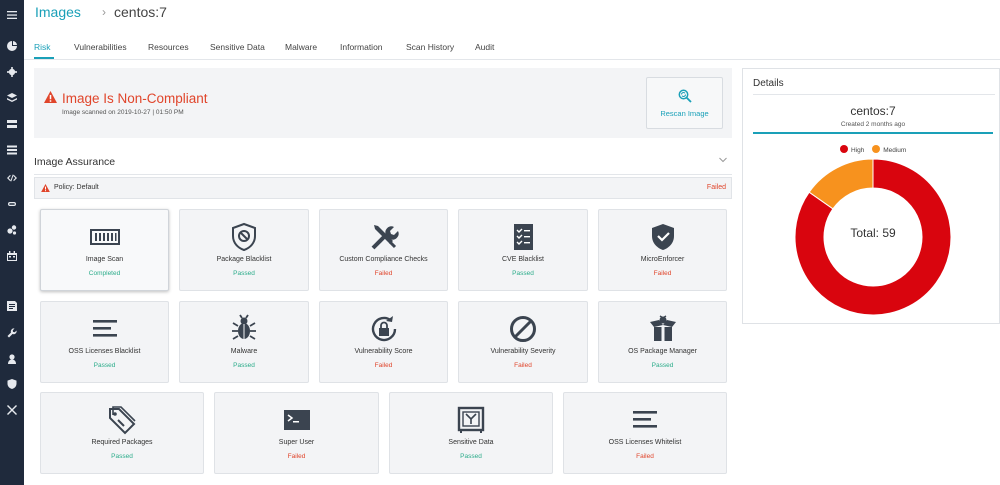 The width and height of the screenshot is (1000, 485). Describe the element at coordinates (75, 162) in the screenshot. I see `image-assurance-title: Image Assurance` at that location.